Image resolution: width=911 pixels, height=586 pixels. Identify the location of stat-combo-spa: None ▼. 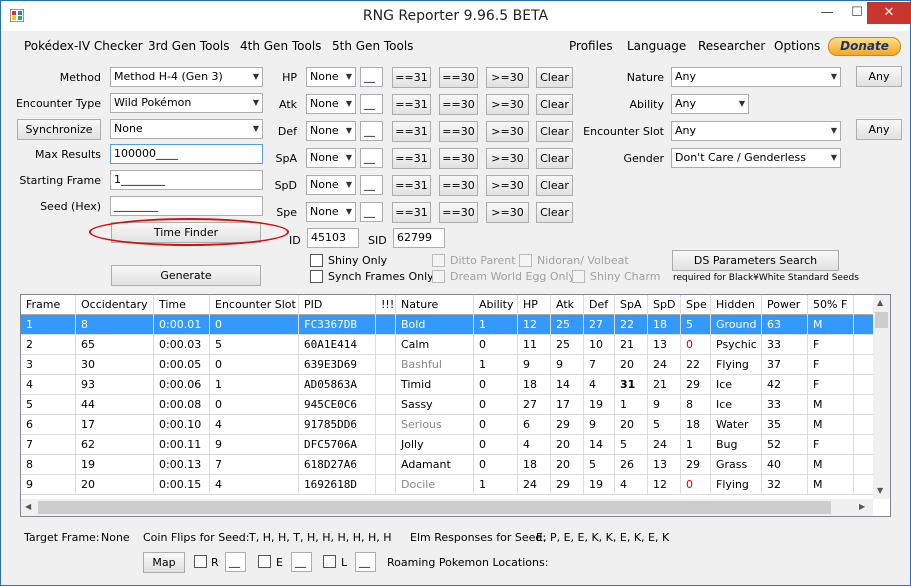
(331, 158).